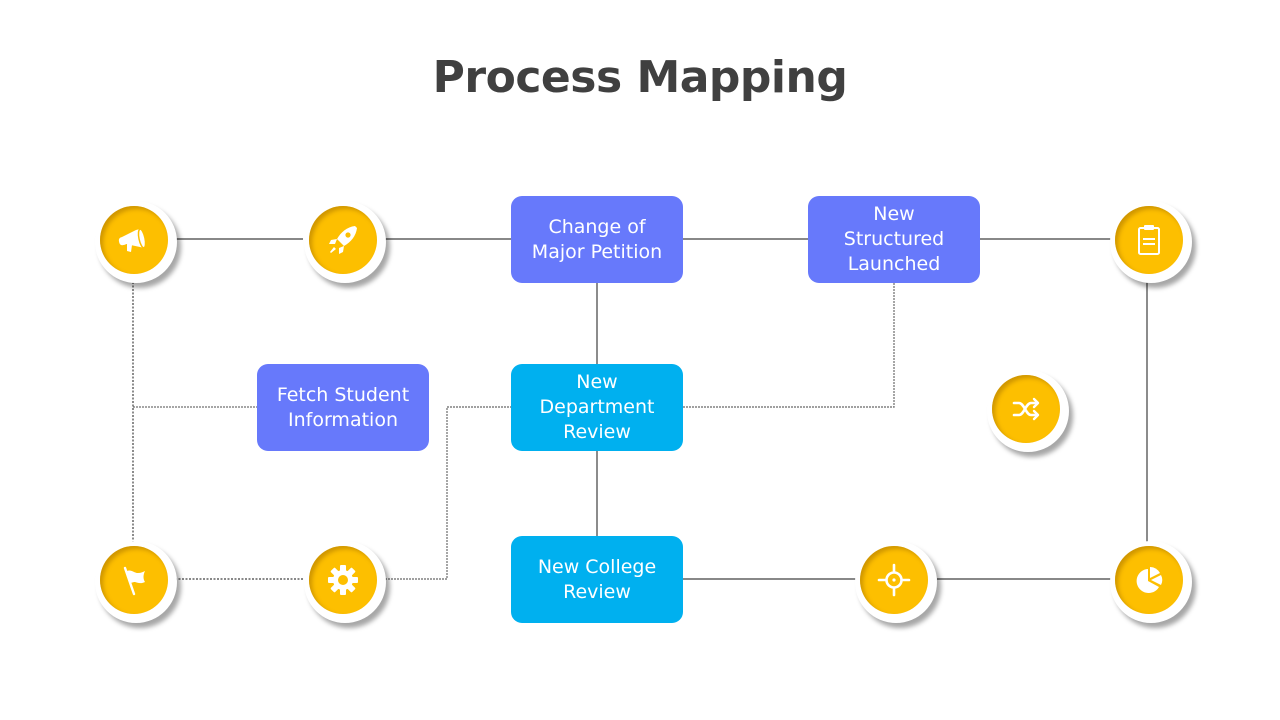 This screenshot has height=720, width=1280. I want to click on flag-icon, so click(134, 581).